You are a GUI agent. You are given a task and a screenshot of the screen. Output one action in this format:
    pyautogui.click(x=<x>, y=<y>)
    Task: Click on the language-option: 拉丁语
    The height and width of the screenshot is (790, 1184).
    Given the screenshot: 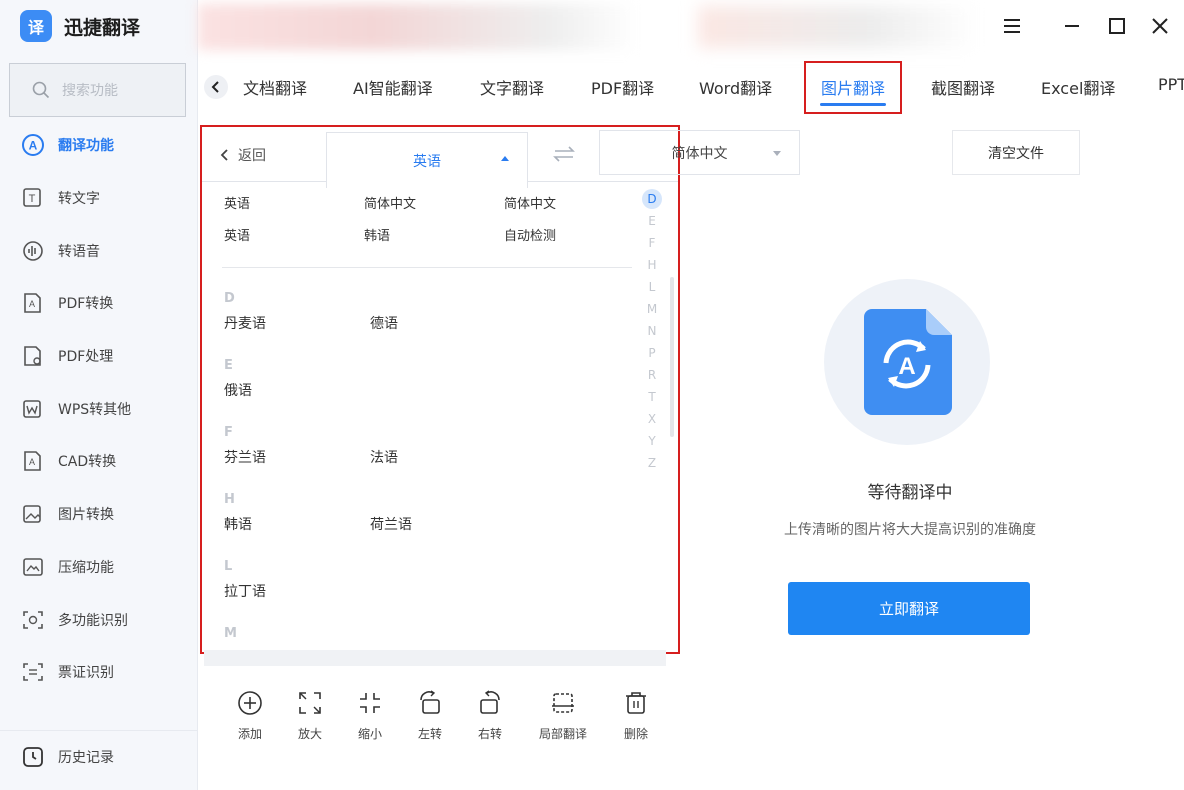 What is the action you would take?
    pyautogui.click(x=297, y=597)
    